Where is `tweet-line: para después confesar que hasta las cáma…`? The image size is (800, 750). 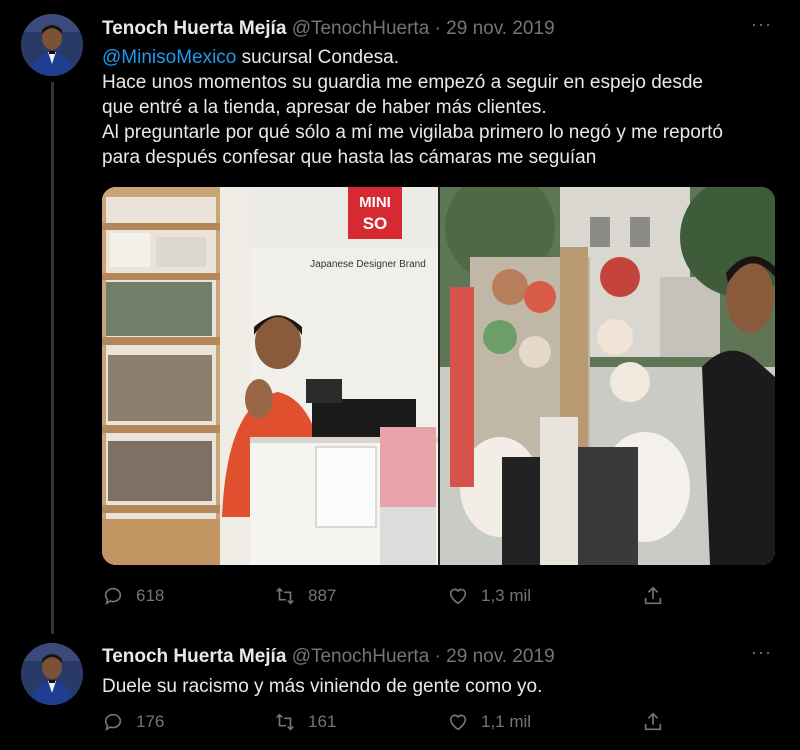
tweet-line: para después confesar que hasta las cáma… is located at coordinates (349, 157).